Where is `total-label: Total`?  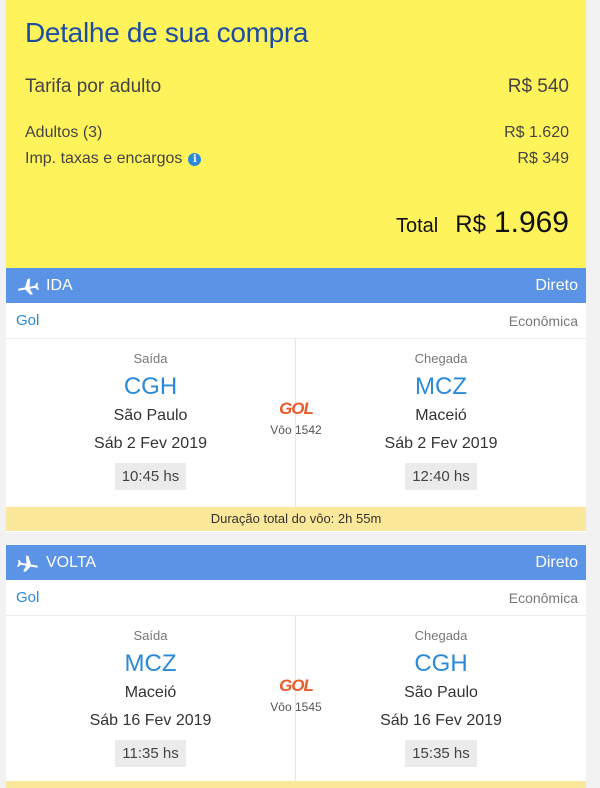 total-label: Total is located at coordinates (417, 226).